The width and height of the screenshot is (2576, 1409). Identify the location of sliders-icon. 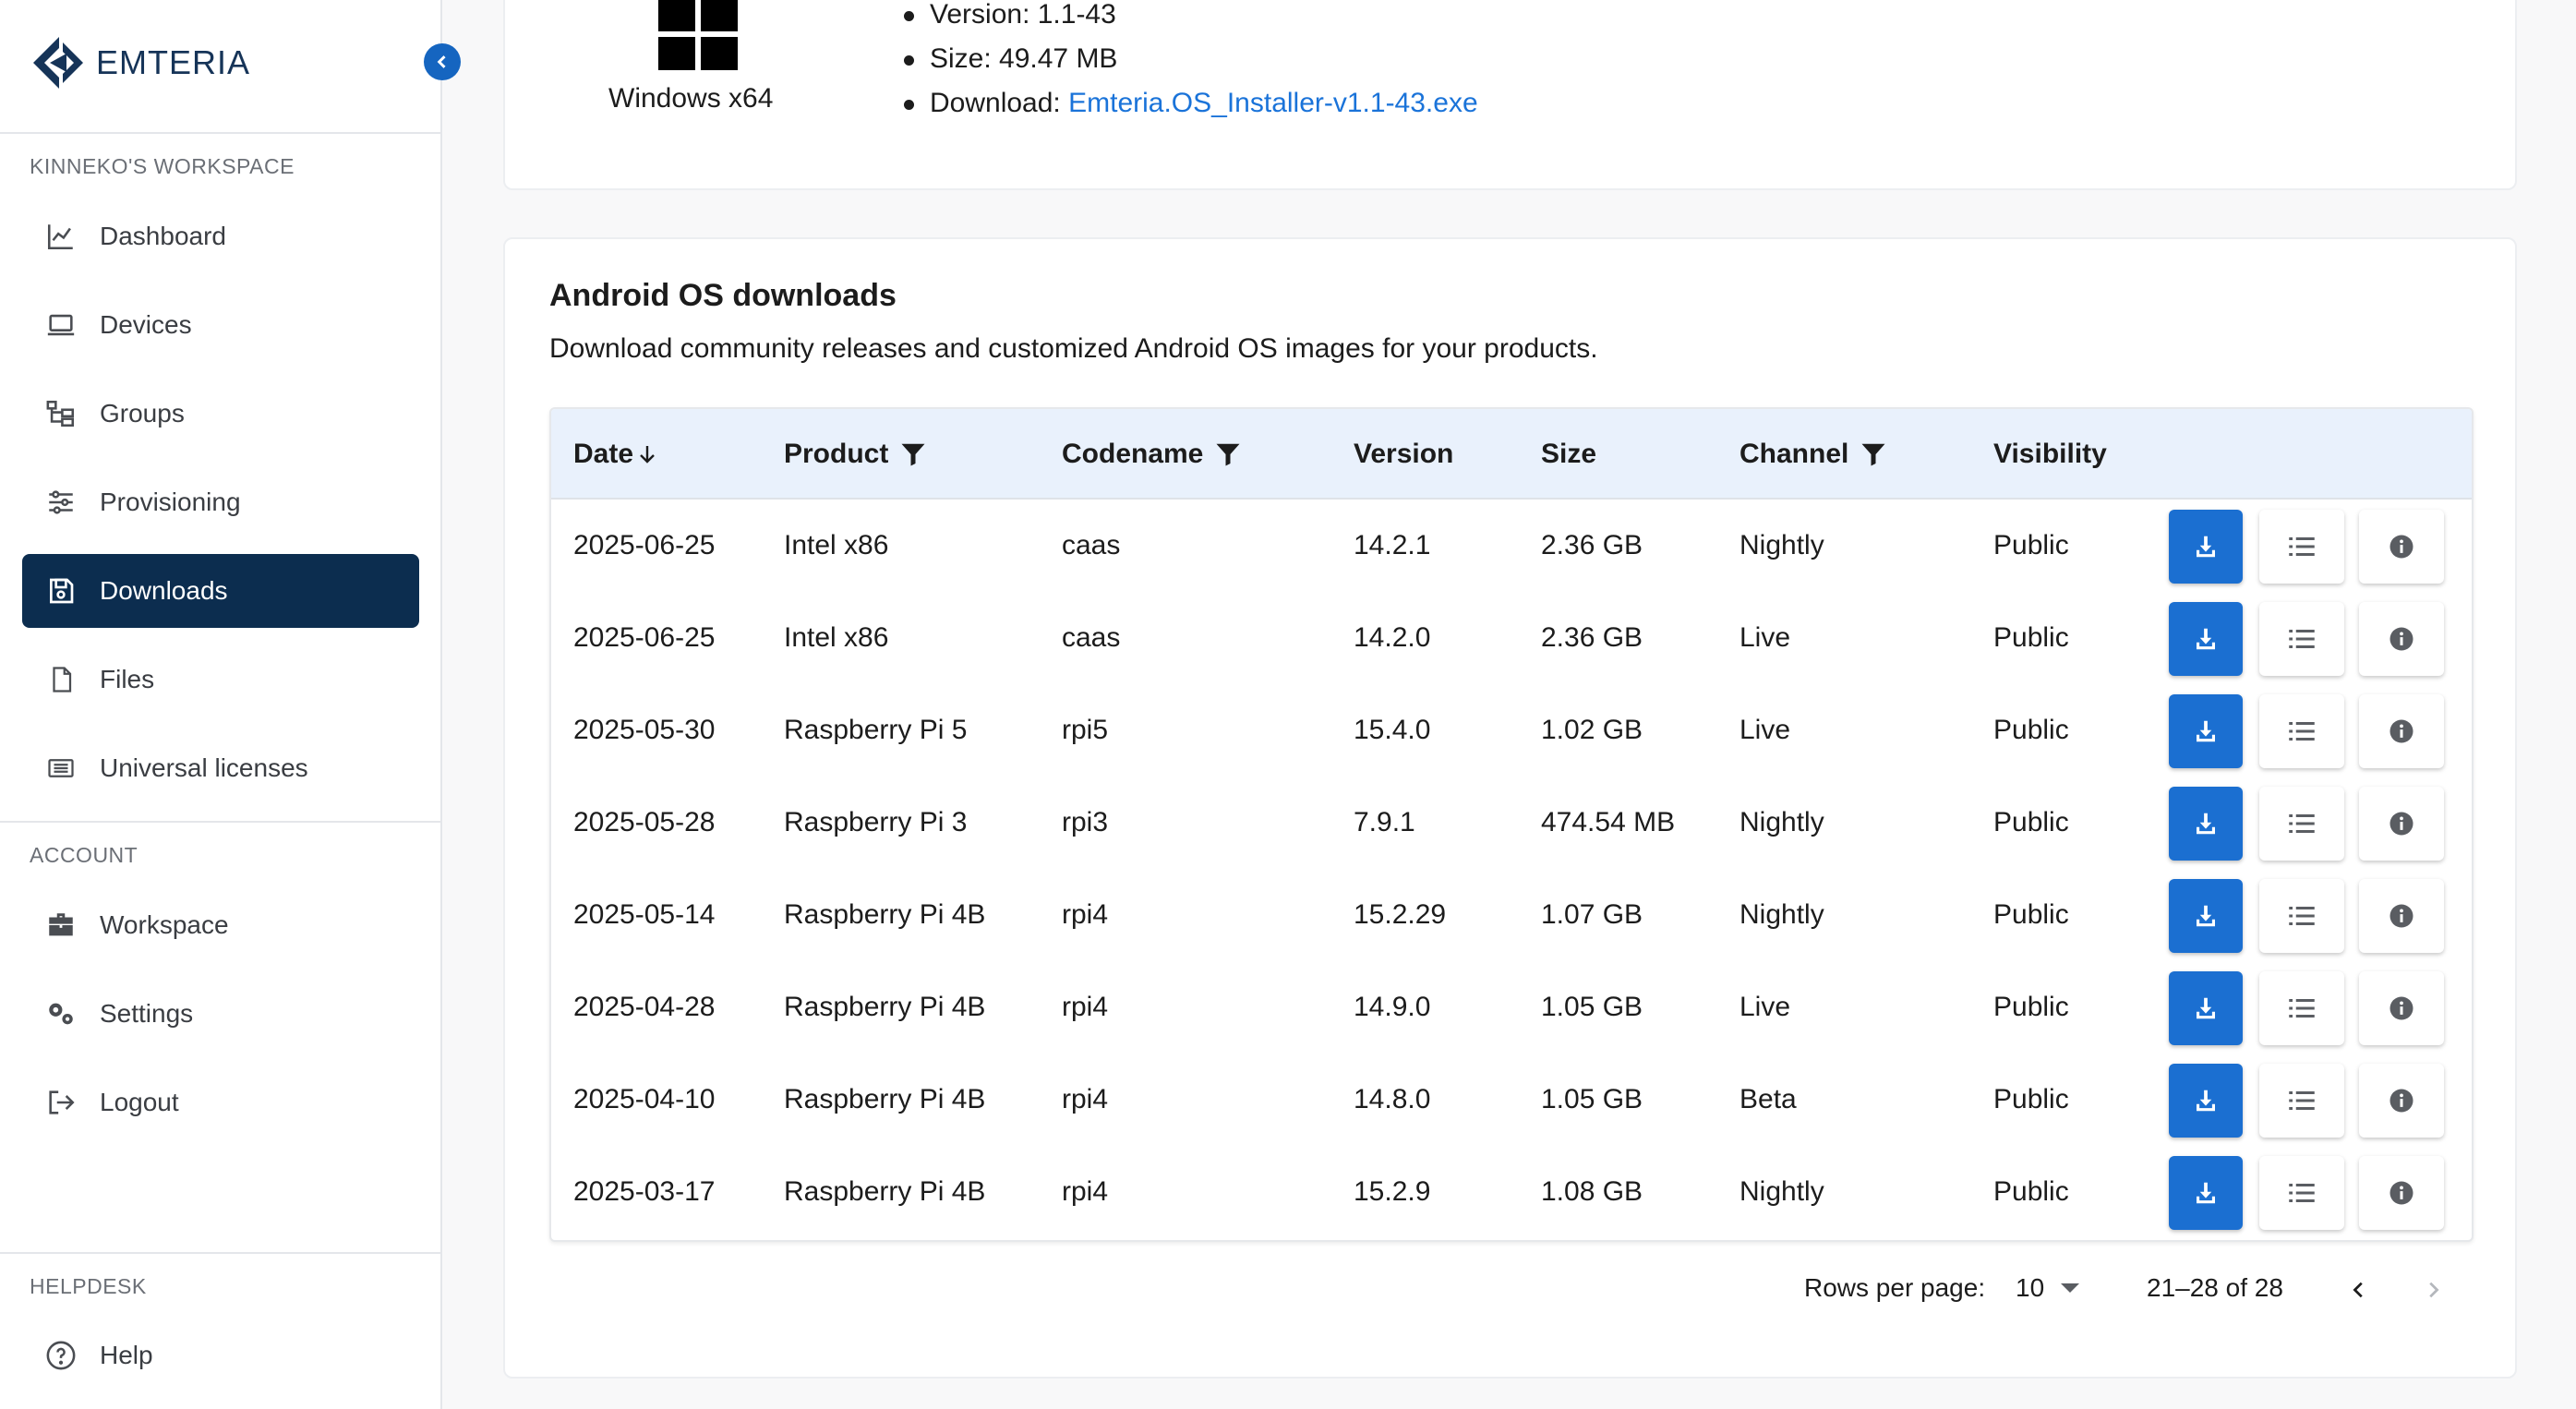
(61, 502).